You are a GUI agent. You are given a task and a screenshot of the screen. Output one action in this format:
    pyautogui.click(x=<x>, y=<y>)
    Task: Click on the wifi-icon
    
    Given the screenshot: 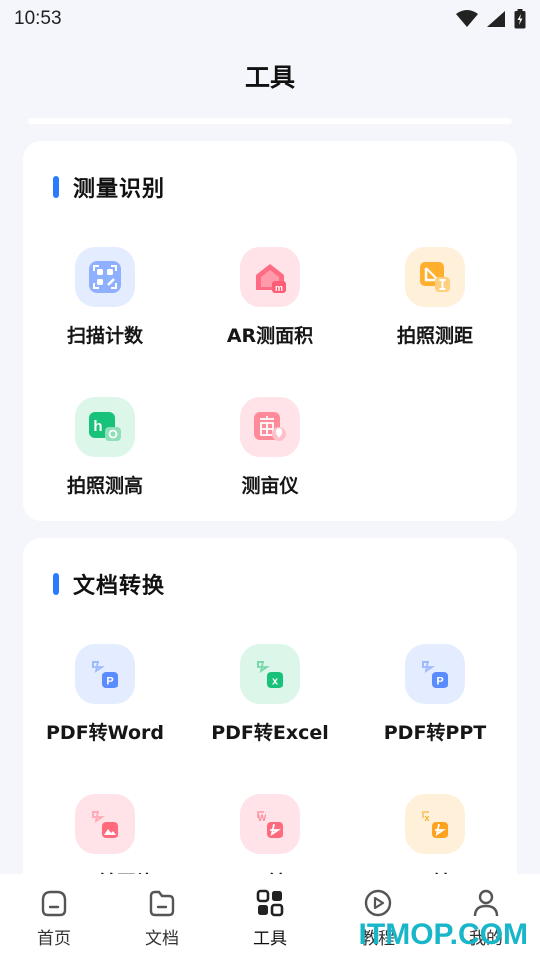 What is the action you would take?
    pyautogui.click(x=467, y=18)
    